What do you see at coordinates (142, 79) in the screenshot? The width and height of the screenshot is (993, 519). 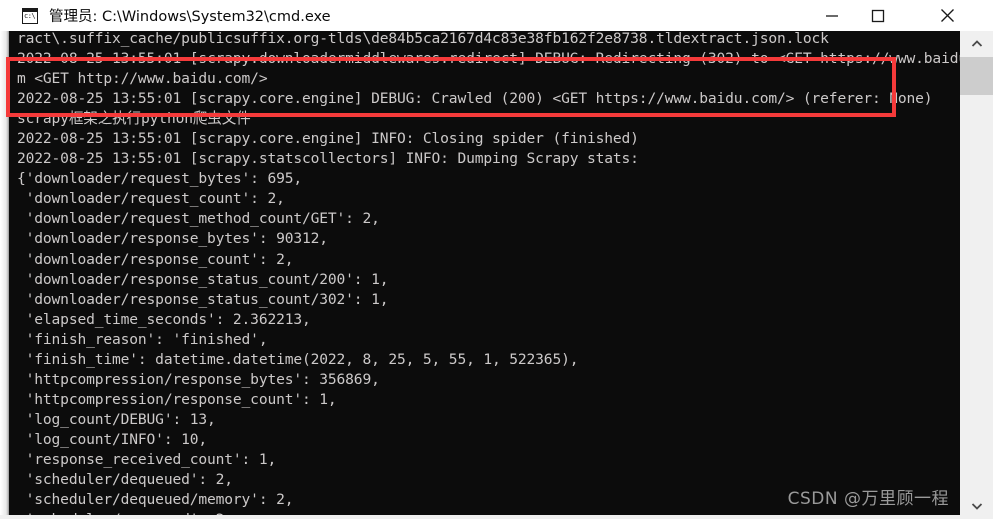 I see `console-line: m <GET http://www.baidu.com/>` at bounding box center [142, 79].